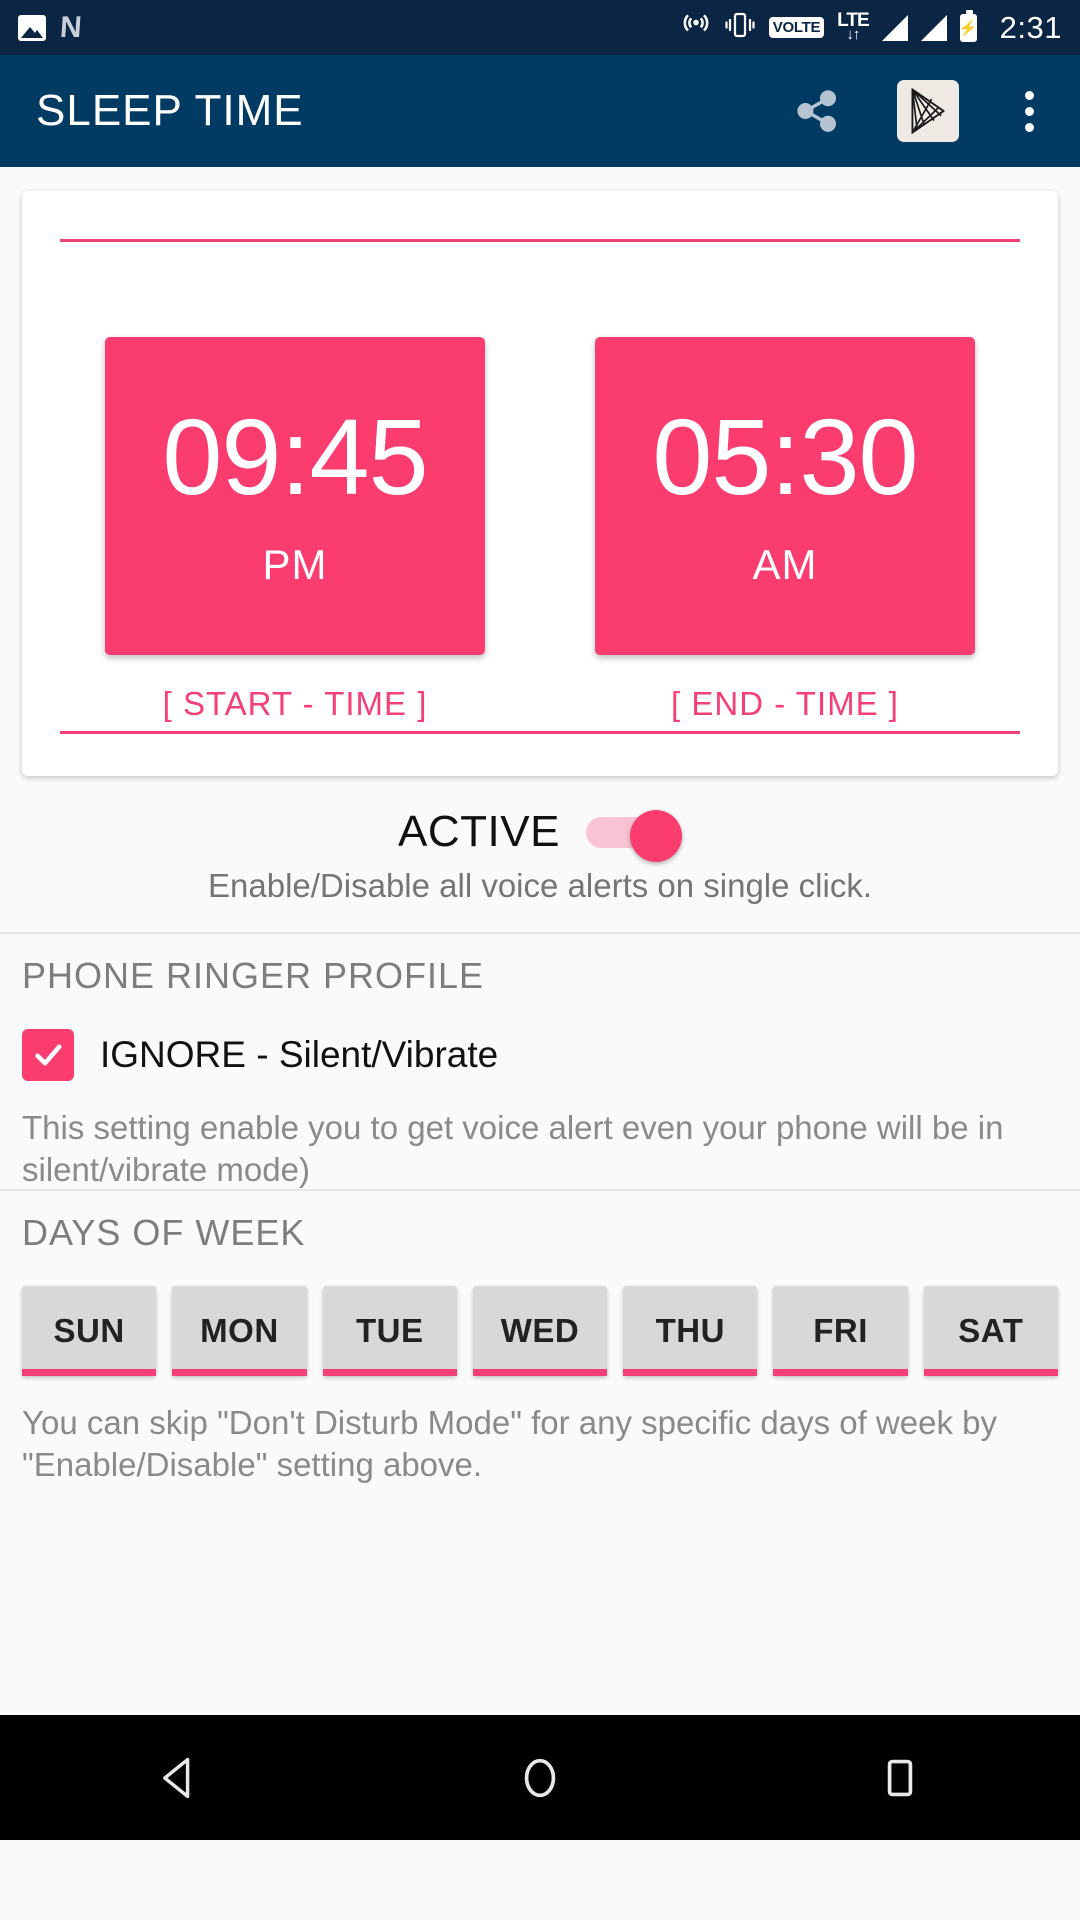 The height and width of the screenshot is (1920, 1080). I want to click on app-bar-actions, so click(918, 111).